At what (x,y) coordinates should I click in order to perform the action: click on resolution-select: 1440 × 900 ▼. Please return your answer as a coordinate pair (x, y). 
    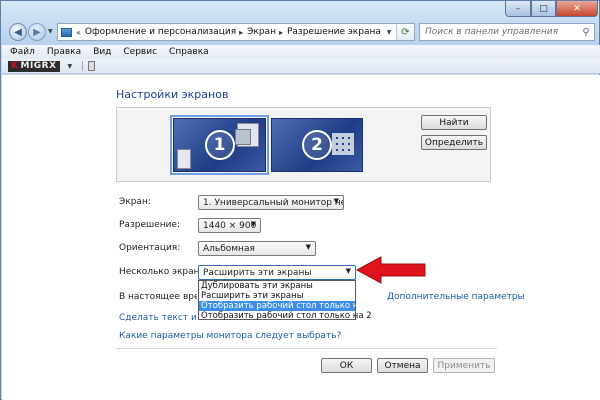
    Looking at the image, I should click on (229, 225).